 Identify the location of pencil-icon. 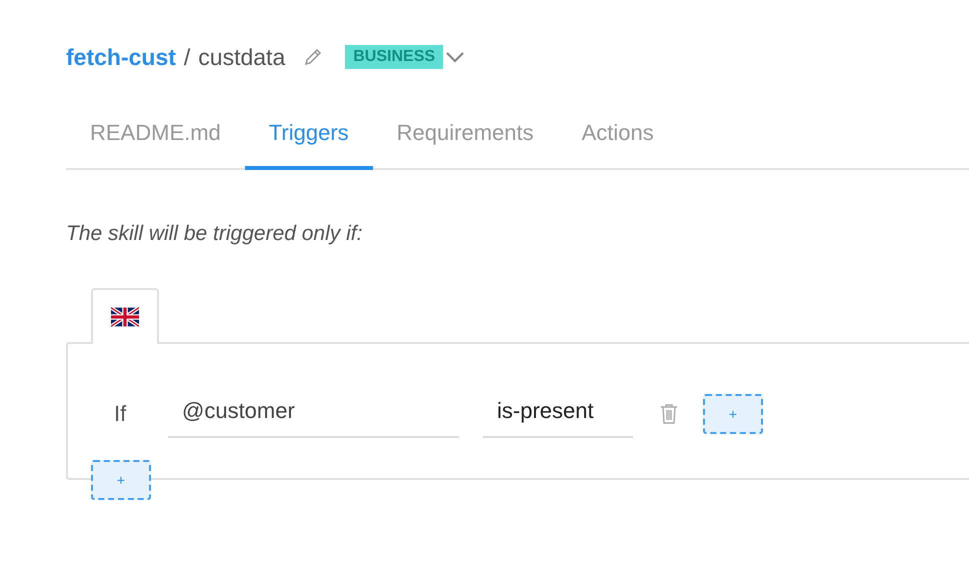
(313, 57).